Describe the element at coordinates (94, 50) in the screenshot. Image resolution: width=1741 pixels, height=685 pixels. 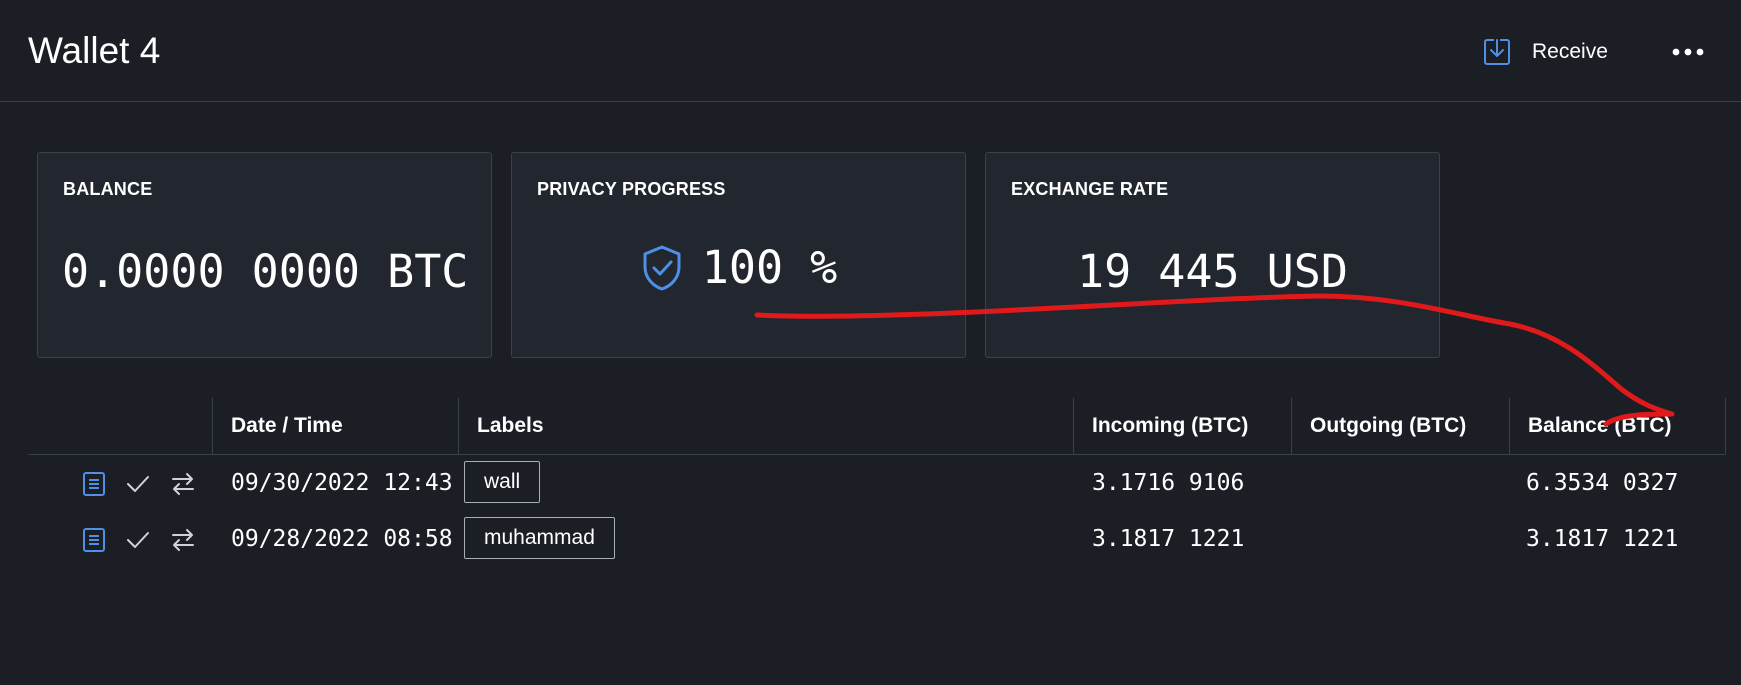
I see `wallet-title: Wallet 4` at that location.